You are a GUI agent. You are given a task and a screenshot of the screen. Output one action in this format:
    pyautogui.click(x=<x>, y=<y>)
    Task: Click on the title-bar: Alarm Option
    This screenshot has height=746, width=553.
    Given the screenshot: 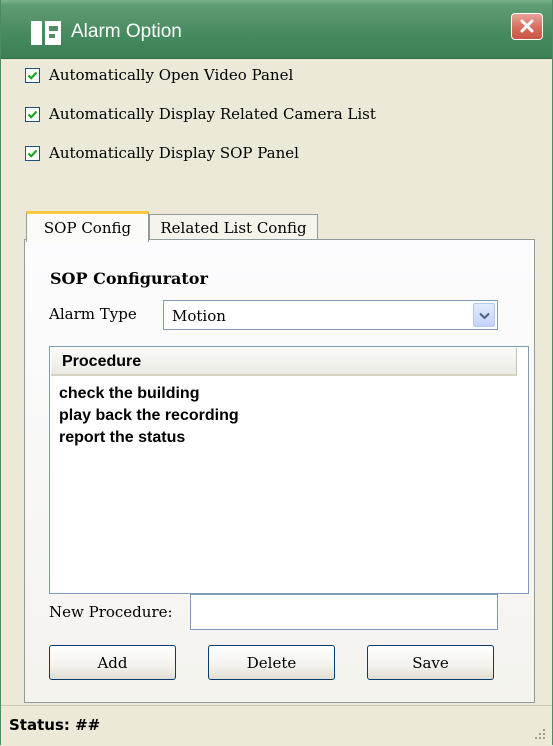 What is the action you would take?
    pyautogui.click(x=276, y=29)
    